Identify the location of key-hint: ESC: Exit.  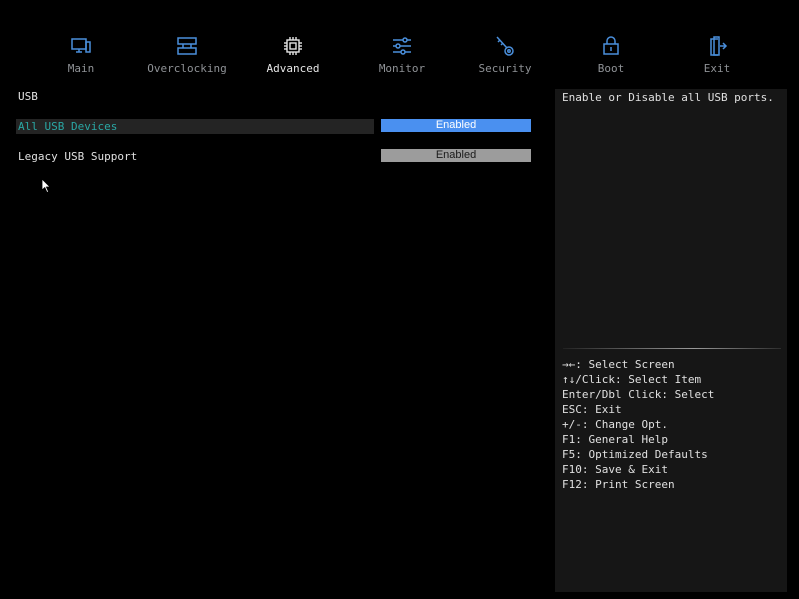
(592, 409).